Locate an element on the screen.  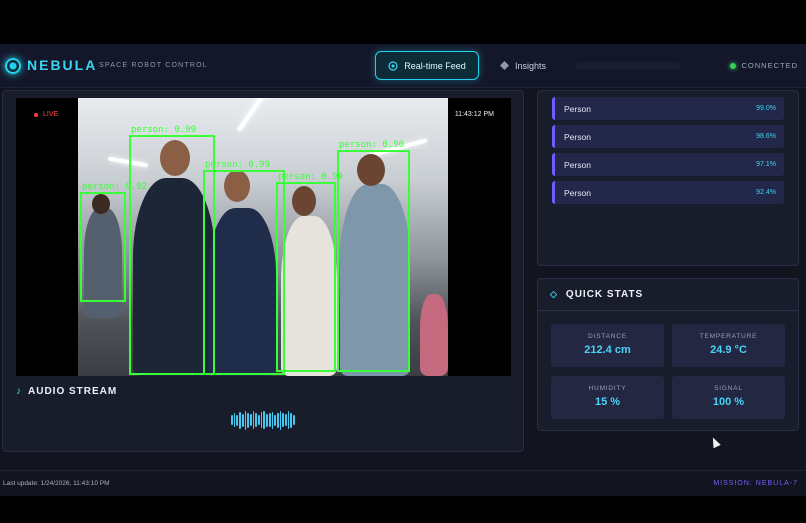
stat-label: SIGNAL is located at coordinates (728, 388).